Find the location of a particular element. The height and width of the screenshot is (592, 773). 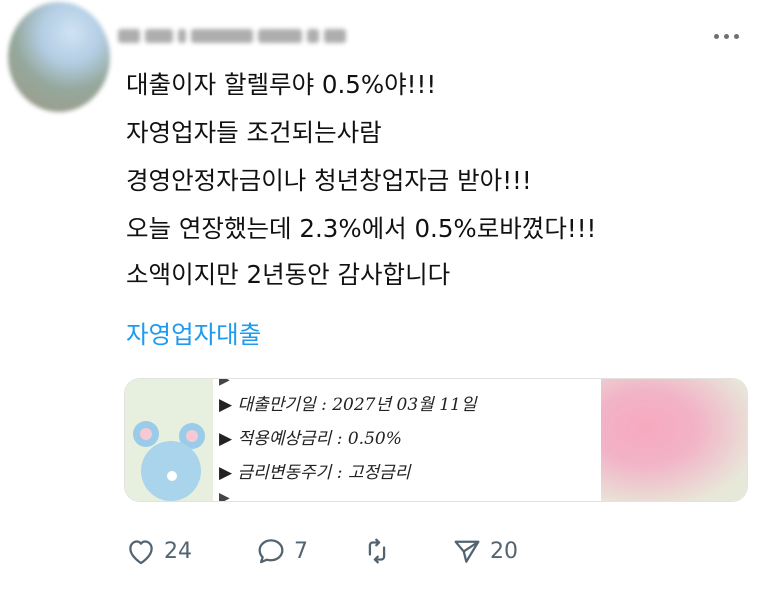

doc-line-rate-type: ▶ 금리변동주기 : 고정금리 is located at coordinates (315, 473).